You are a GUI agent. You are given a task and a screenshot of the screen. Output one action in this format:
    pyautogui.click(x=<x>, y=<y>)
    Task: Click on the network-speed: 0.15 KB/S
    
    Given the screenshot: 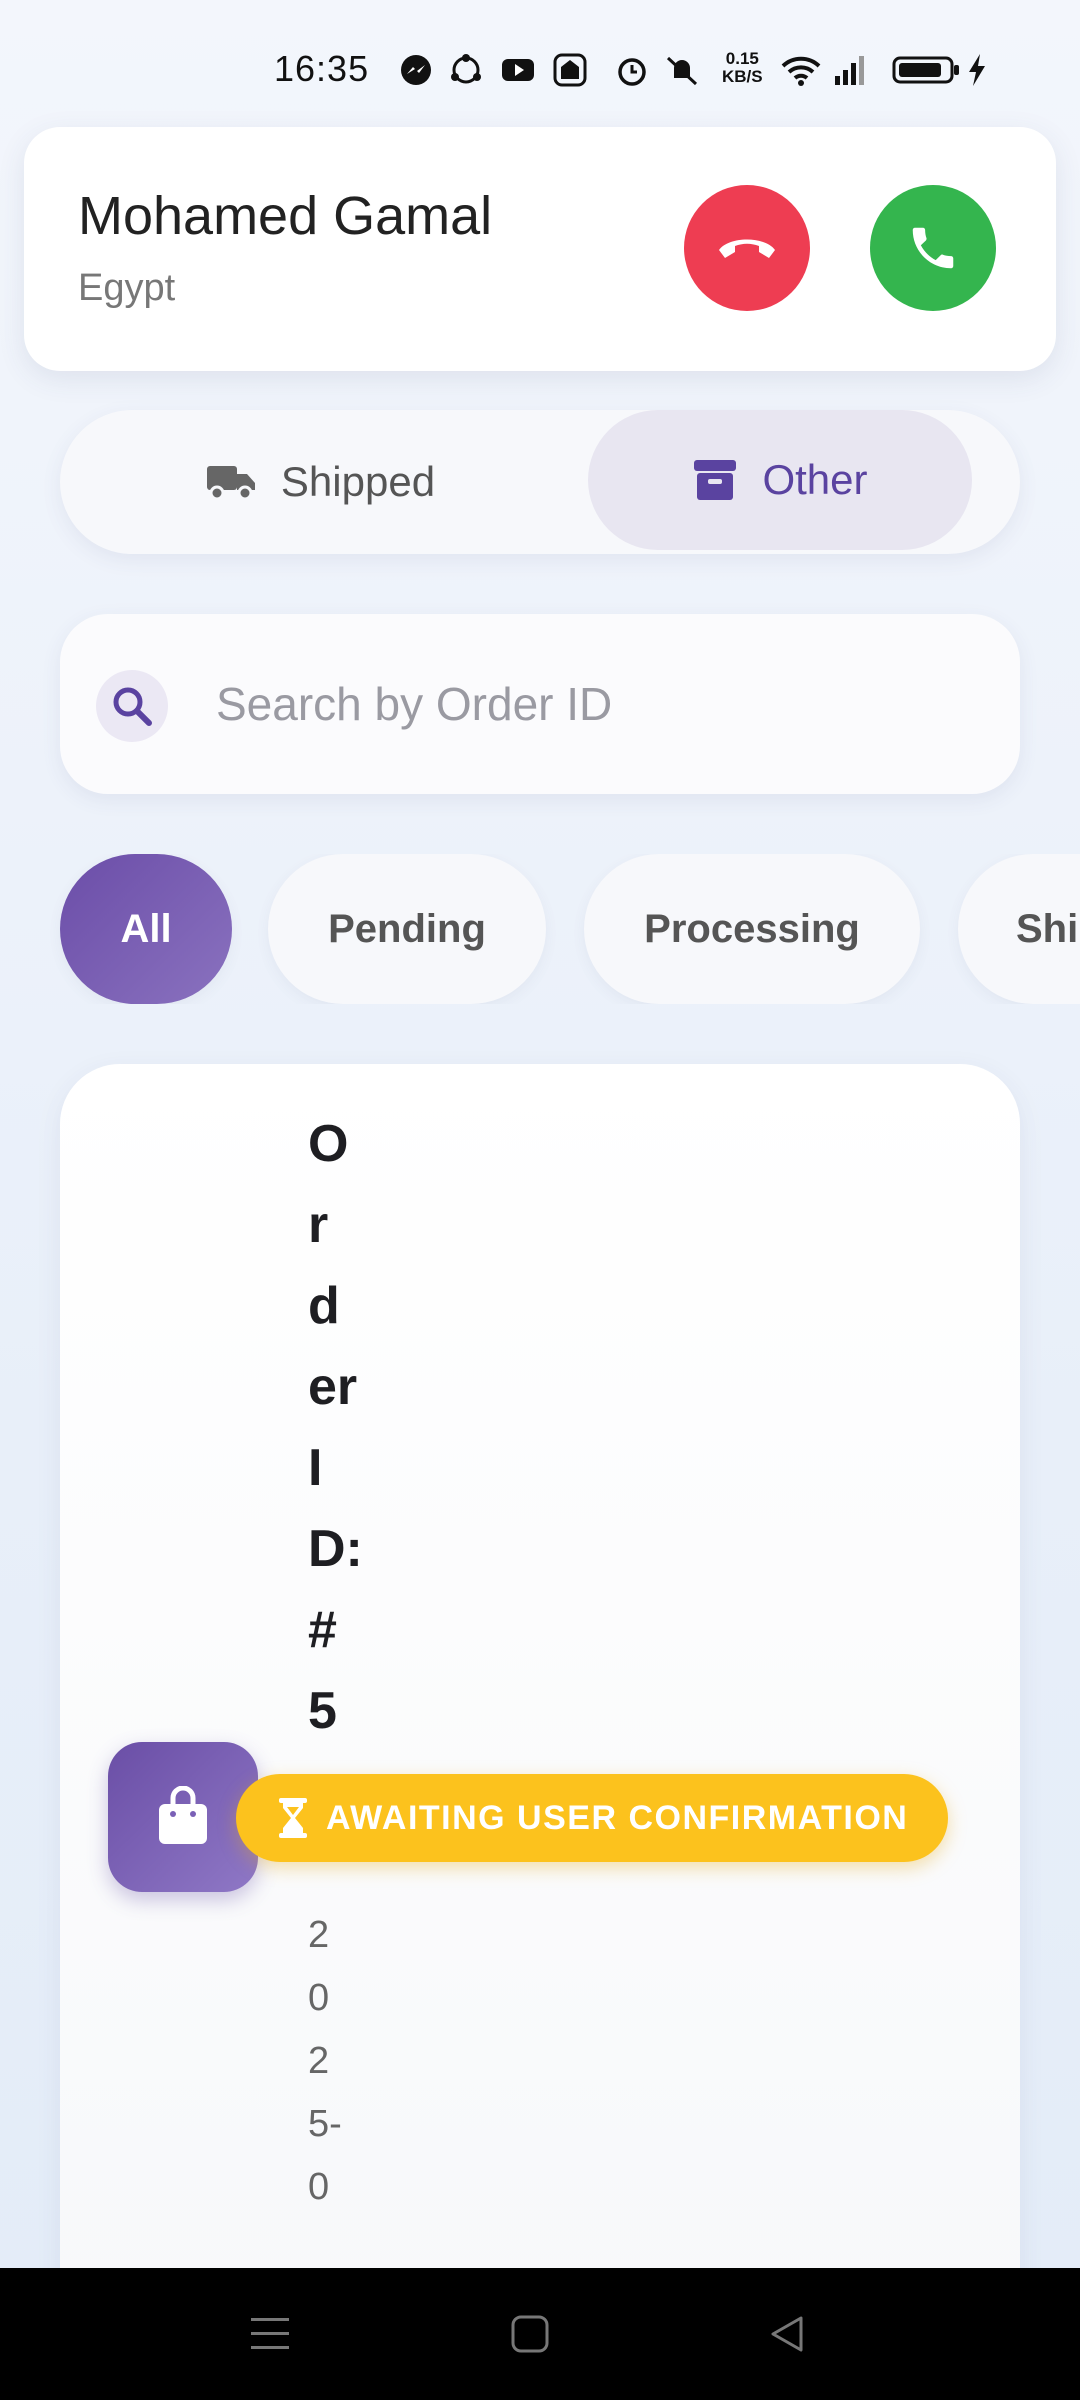 What is the action you would take?
    pyautogui.click(x=742, y=68)
    